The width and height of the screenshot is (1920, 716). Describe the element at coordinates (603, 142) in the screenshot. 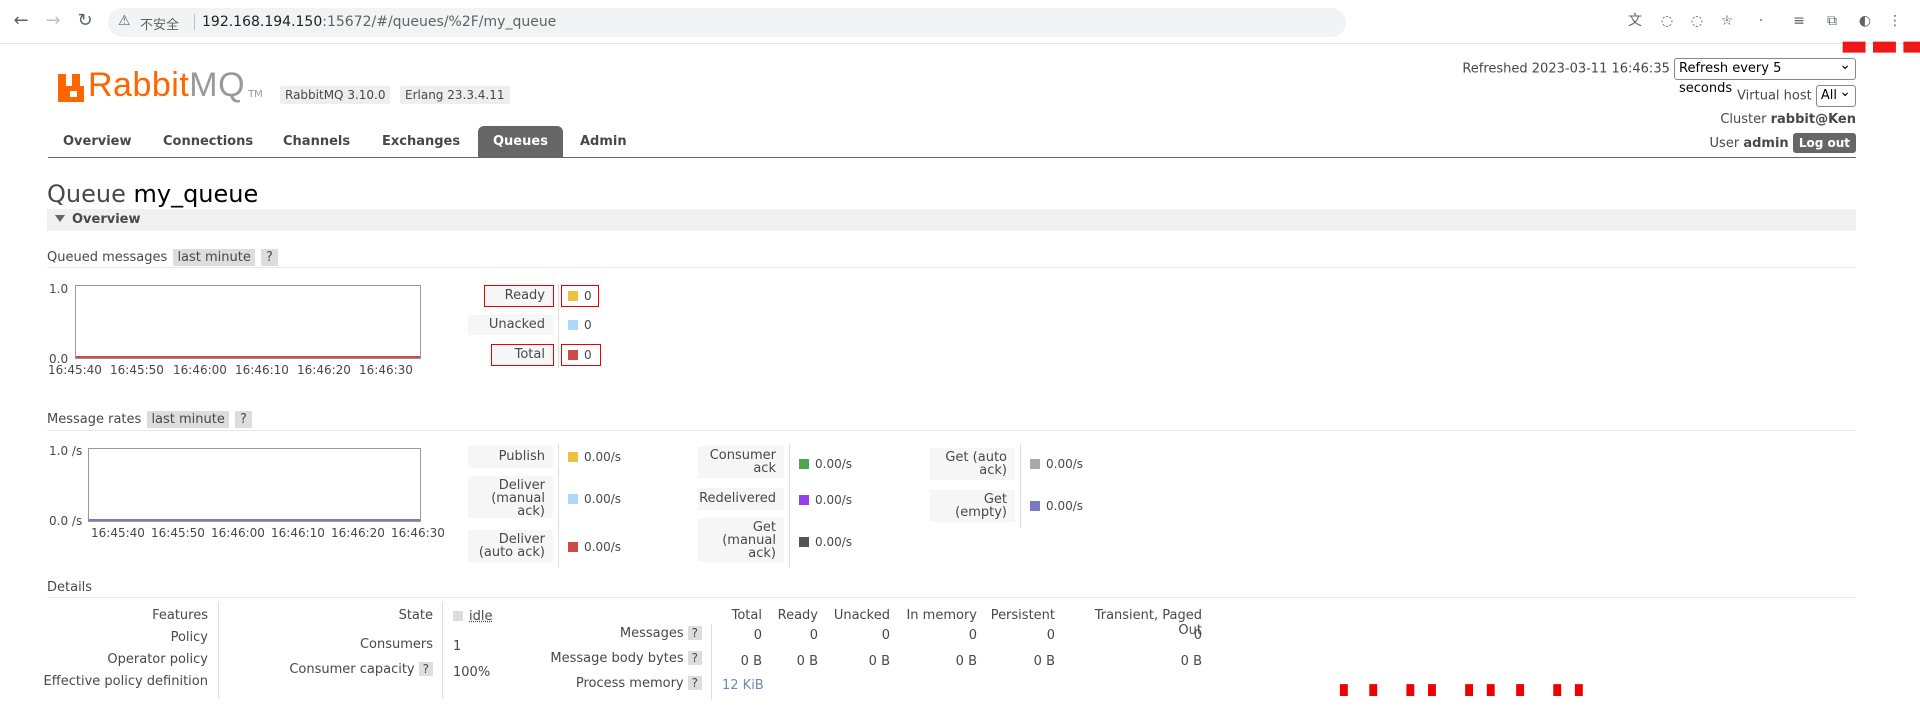

I see `tab-admin: Admin` at that location.